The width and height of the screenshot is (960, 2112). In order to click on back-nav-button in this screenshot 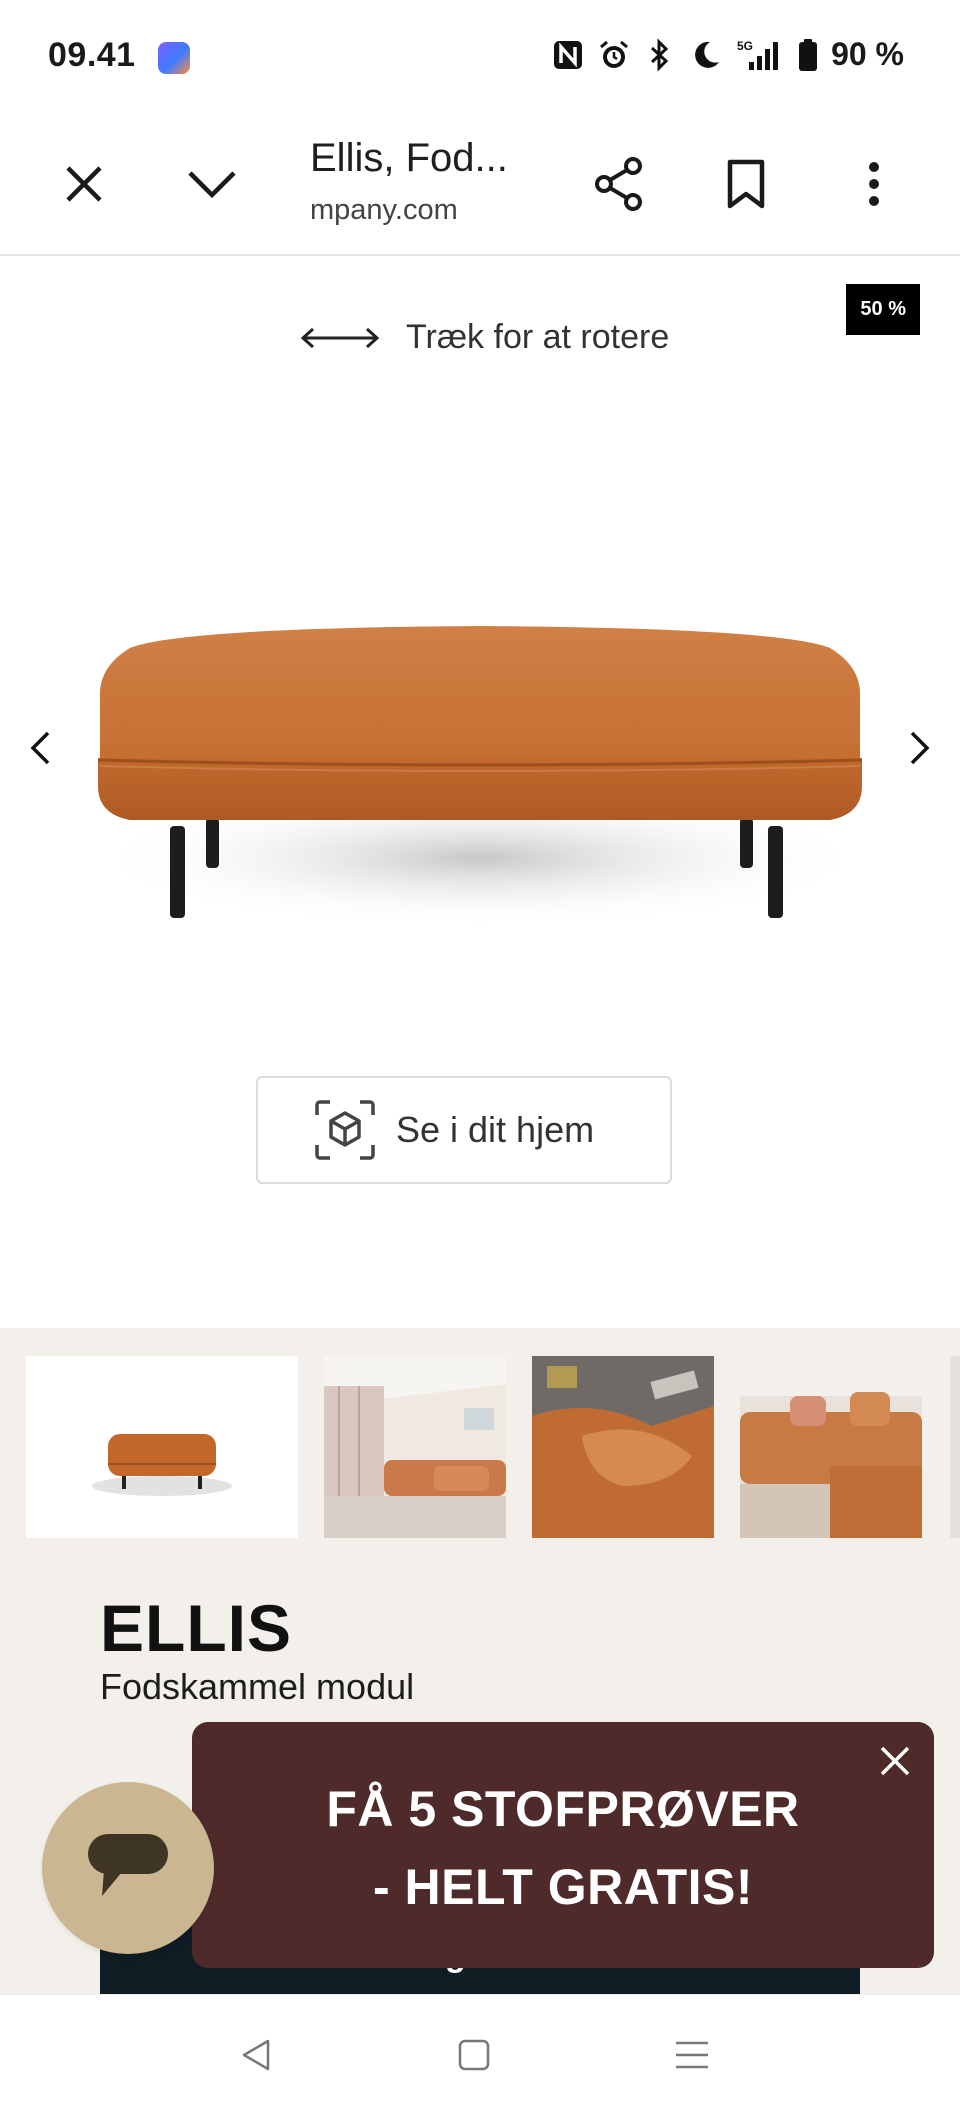, I will do `click(256, 2055)`.